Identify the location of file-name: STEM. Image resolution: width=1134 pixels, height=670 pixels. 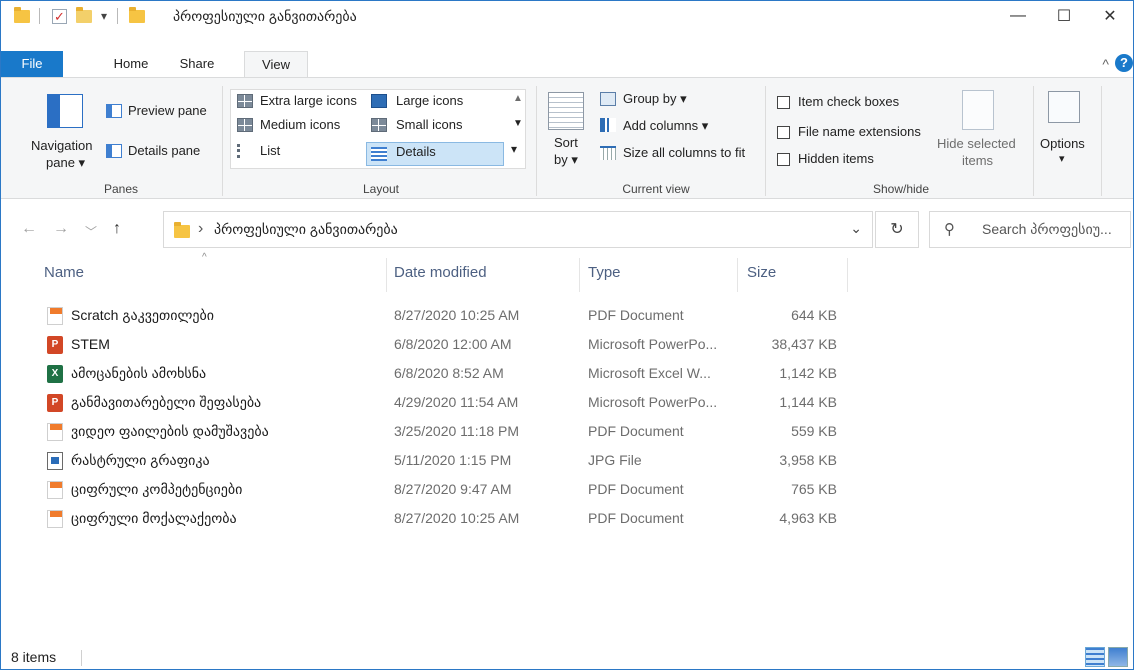
(90, 344).